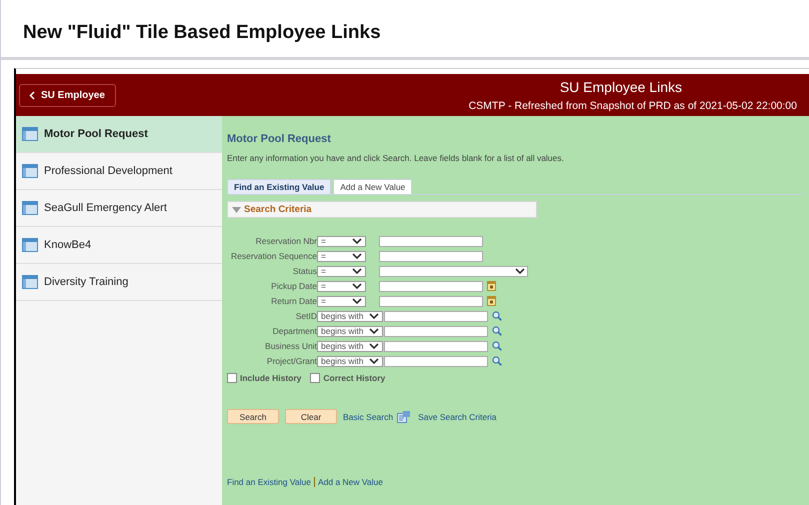  Describe the element at coordinates (354, 378) in the screenshot. I see `checkbox-label: Correct History` at that location.